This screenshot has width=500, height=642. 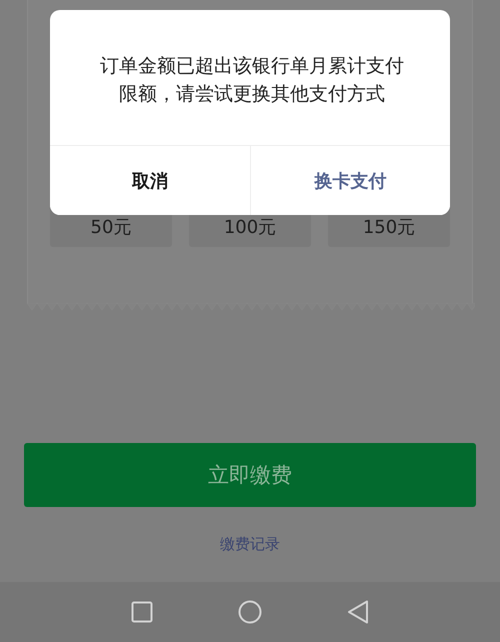 I want to click on dialog-message: 订单金额已超出该银行单月累计支付限额，请尝试更换其他支付方式, so click(x=252, y=80).